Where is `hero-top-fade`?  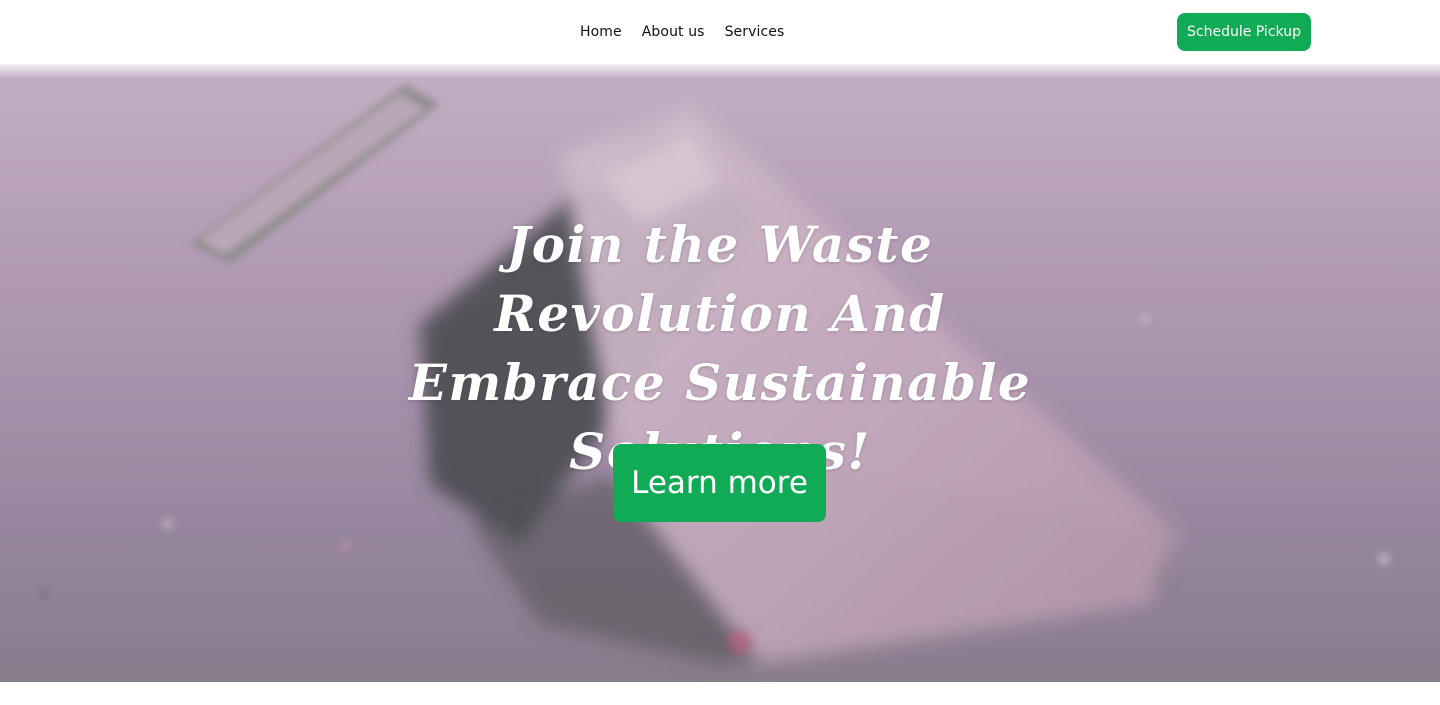
hero-top-fade is located at coordinates (720, 71).